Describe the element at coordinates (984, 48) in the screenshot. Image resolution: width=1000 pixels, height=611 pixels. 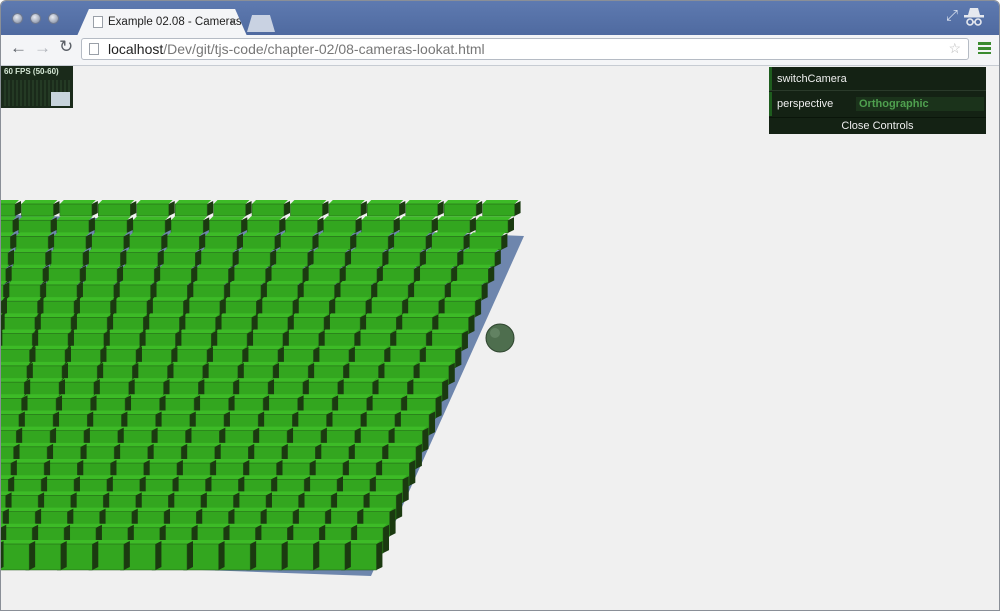
I see `menu-icon` at that location.